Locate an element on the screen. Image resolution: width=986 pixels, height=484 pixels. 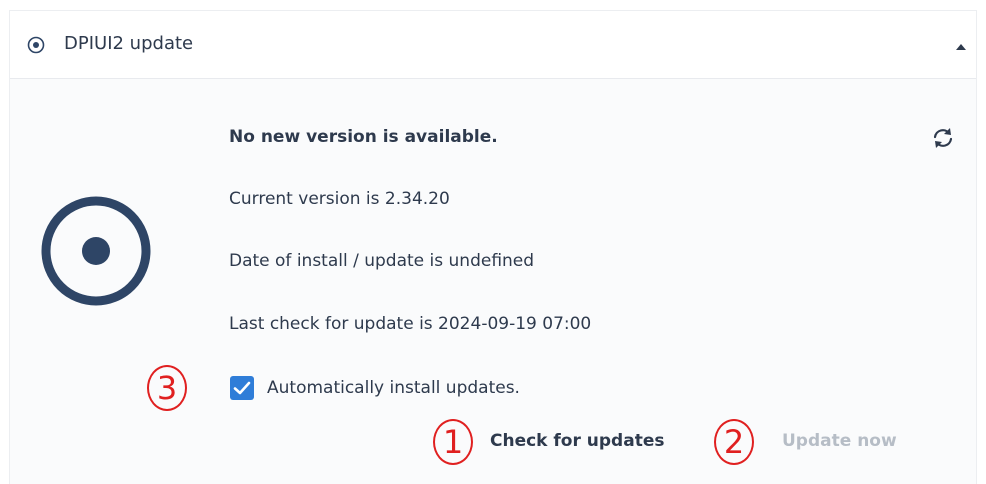
annotation-marker-3-label: 3 is located at coordinates (167, 388).